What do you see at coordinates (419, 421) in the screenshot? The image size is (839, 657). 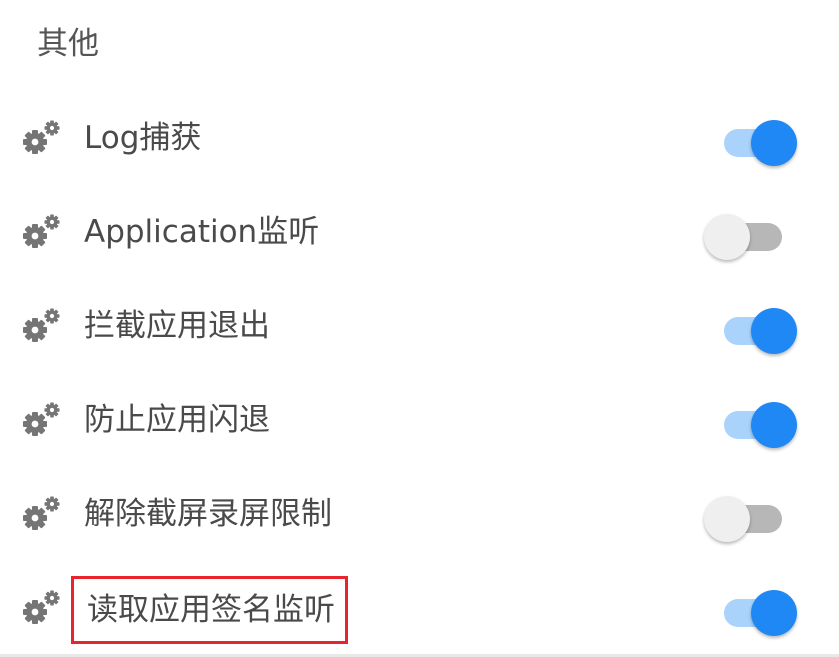 I see `setting-row-prevent-crash: 防止应用闪退` at bounding box center [419, 421].